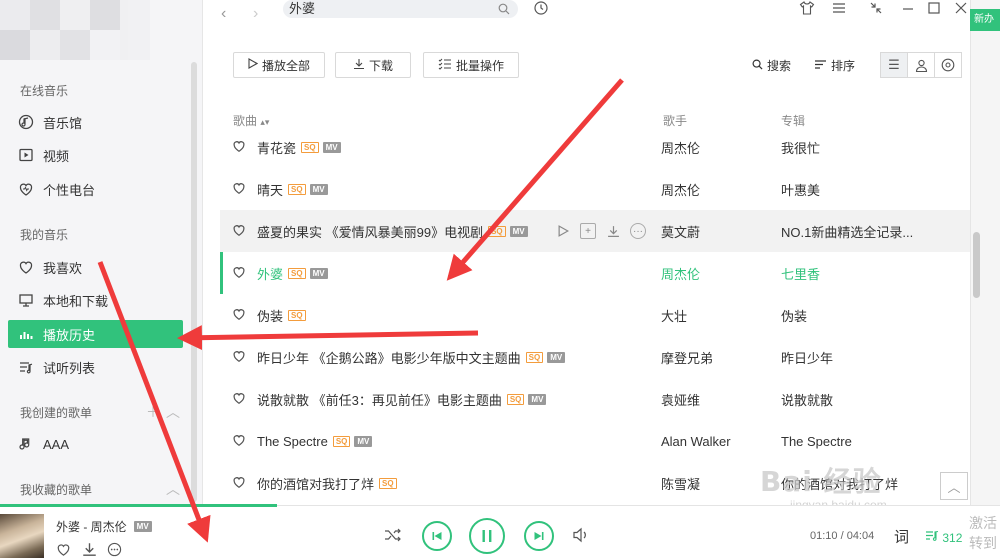 This screenshot has height=560, width=1000. What do you see at coordinates (223, 14) in the screenshot?
I see `back-arrow-icon: ‹` at bounding box center [223, 14].